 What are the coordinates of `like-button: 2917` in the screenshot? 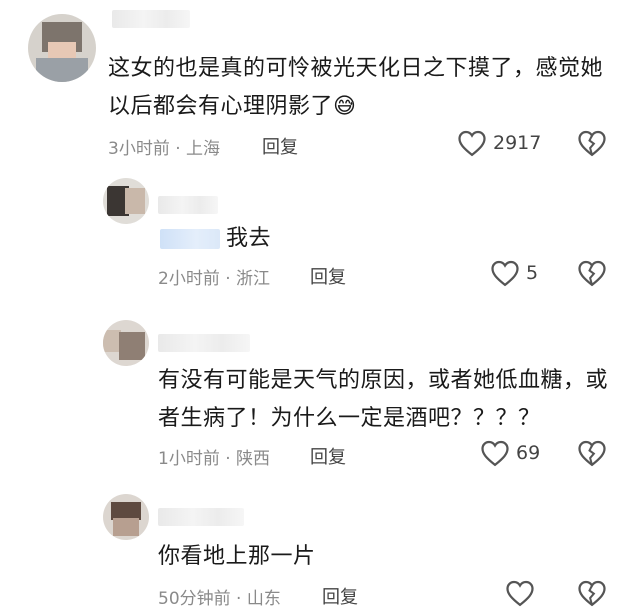 It's located at (499, 143).